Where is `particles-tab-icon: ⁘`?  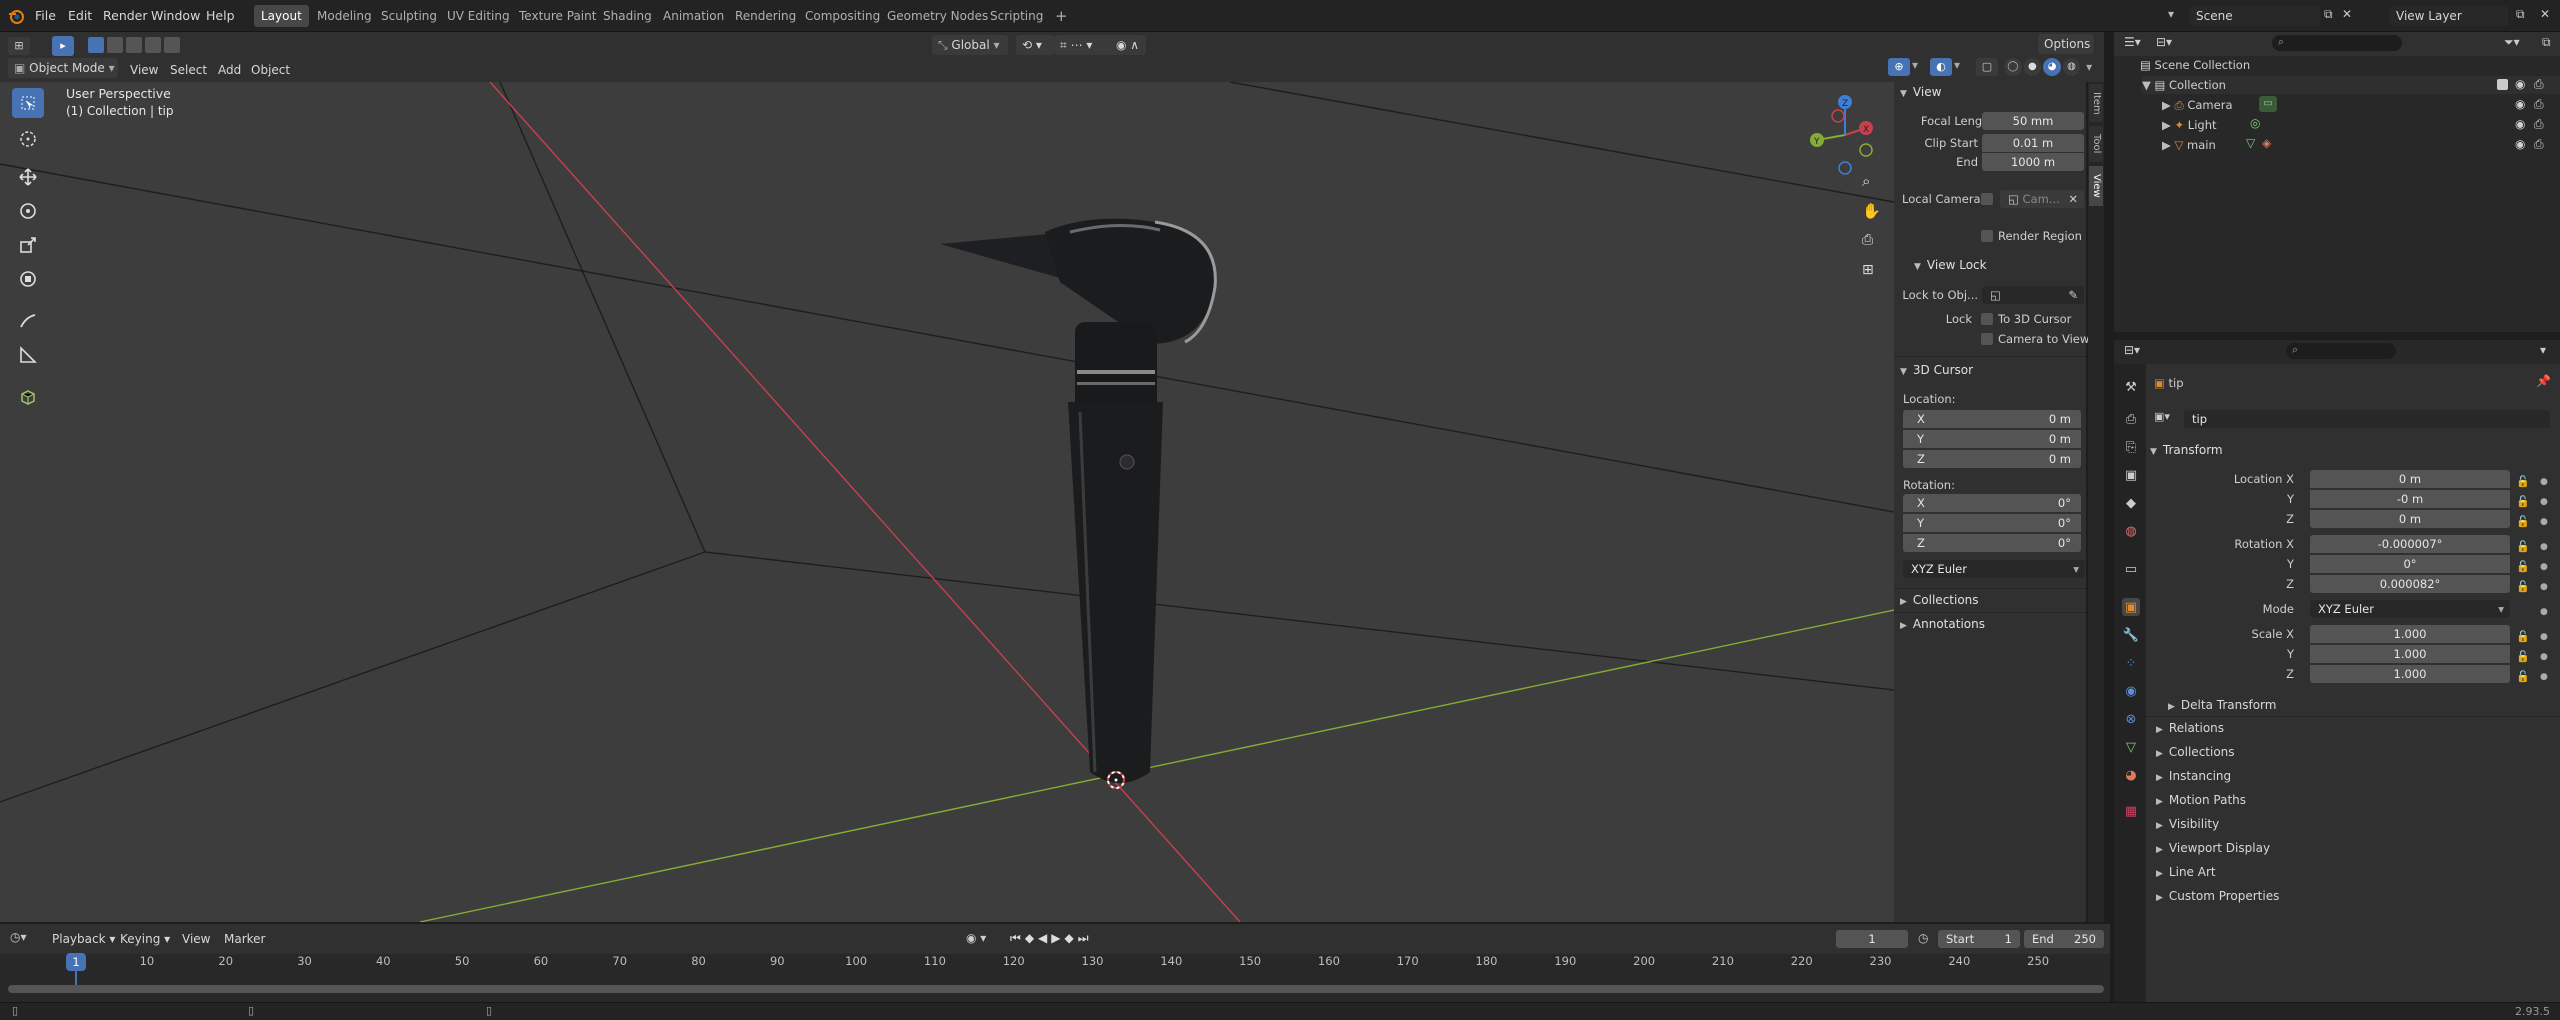 particles-tab-icon: ⁘ is located at coordinates (2131, 663).